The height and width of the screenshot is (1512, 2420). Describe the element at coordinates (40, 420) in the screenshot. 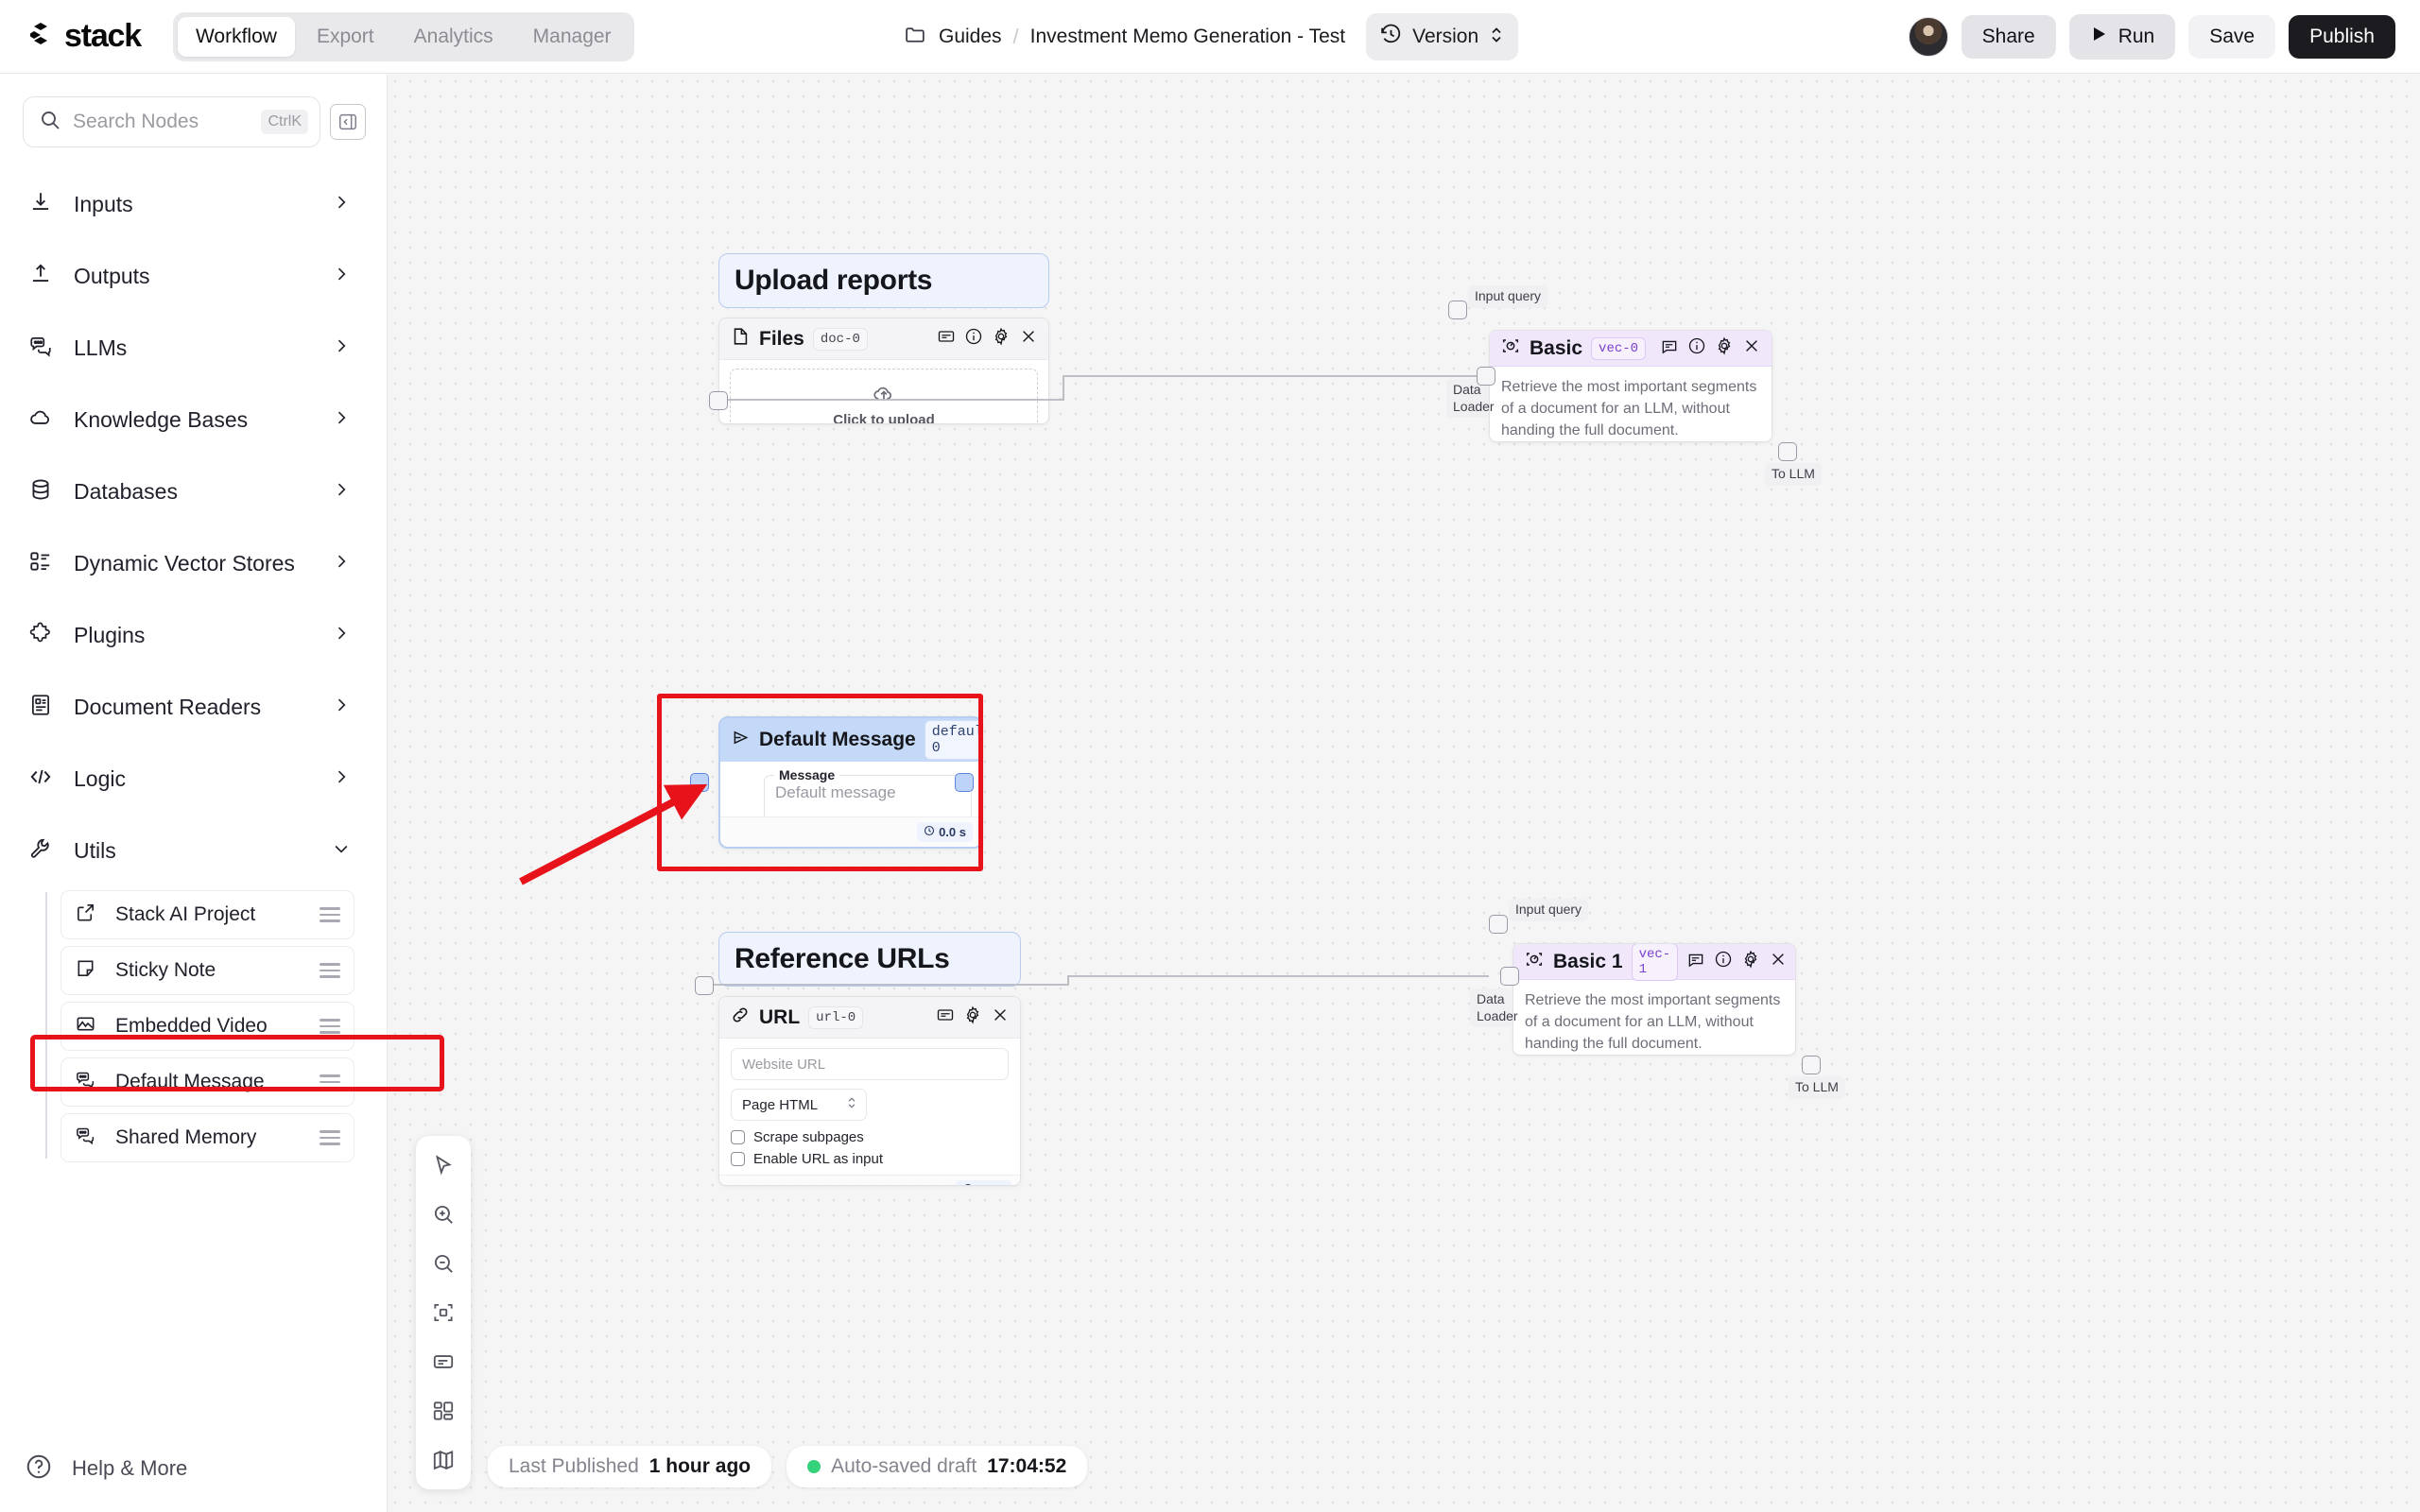

I see `cloud-icon` at that location.